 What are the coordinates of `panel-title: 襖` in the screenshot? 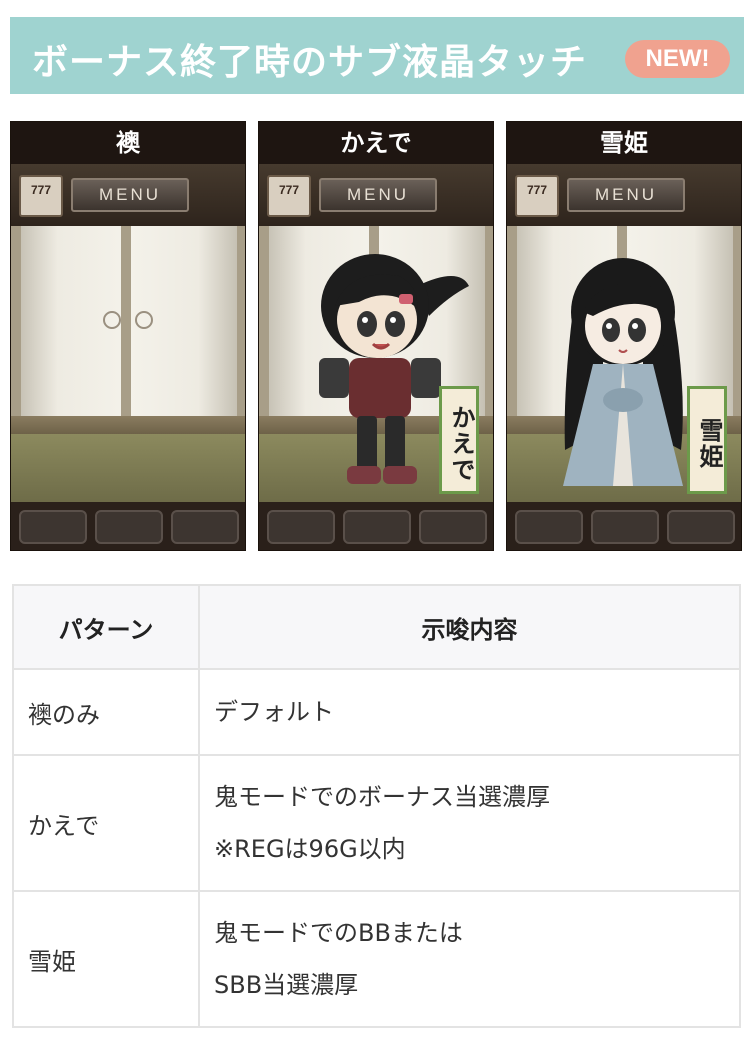 It's located at (128, 143).